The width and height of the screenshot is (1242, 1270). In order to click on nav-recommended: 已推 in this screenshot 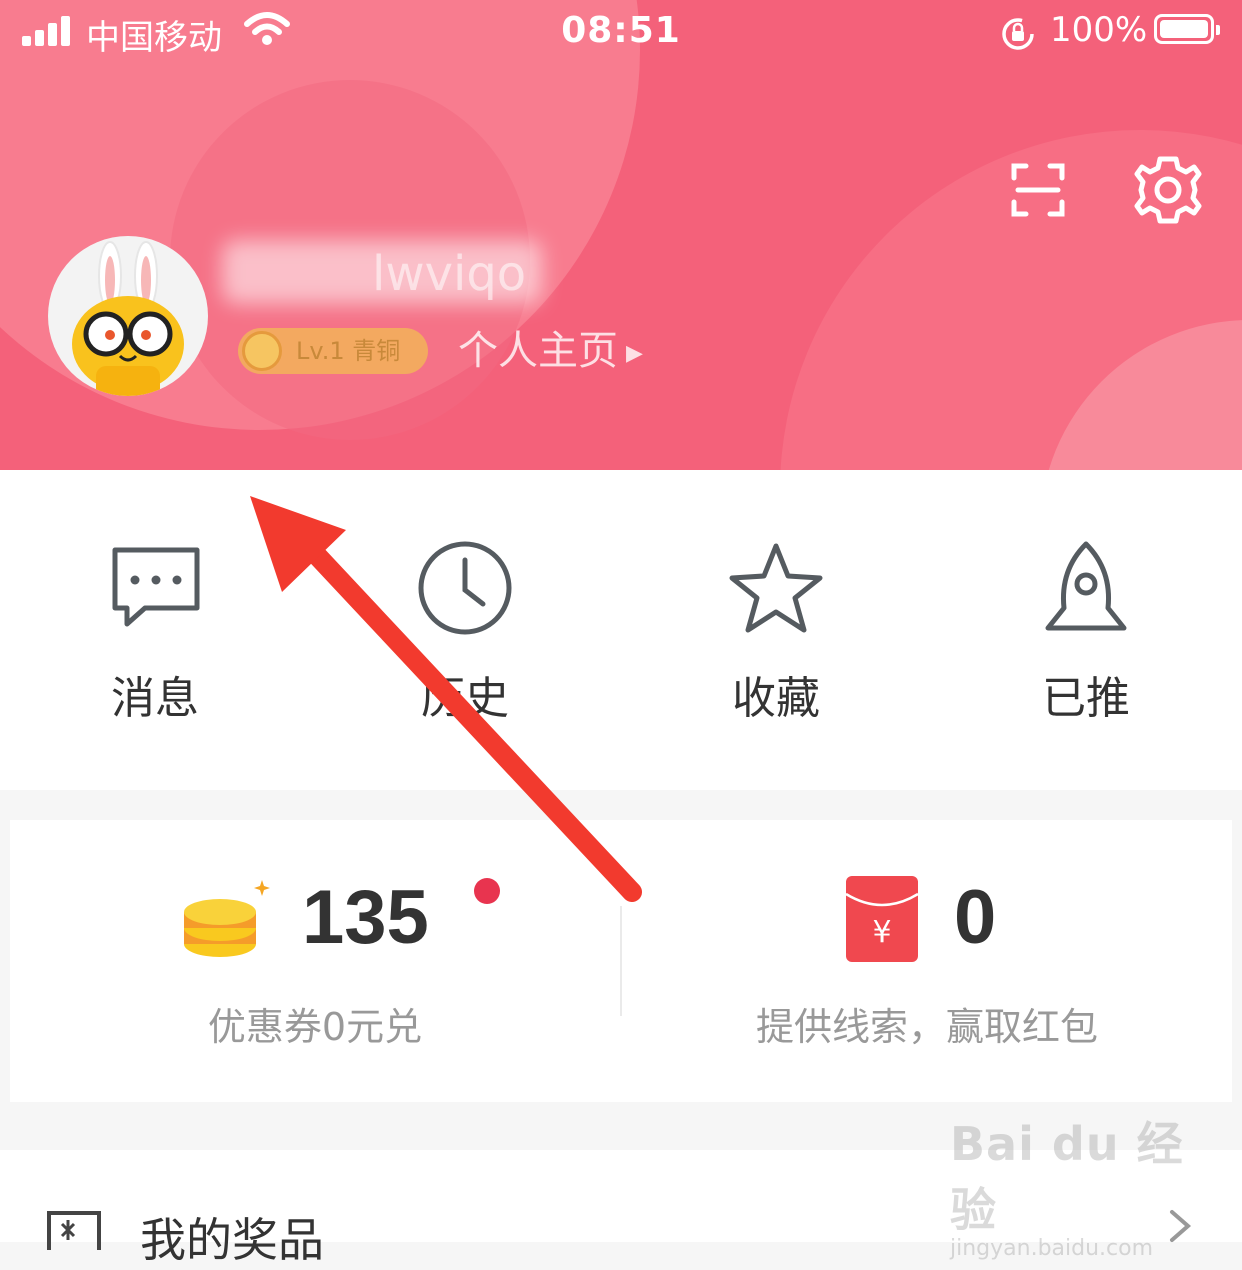, I will do `click(1086, 635)`.